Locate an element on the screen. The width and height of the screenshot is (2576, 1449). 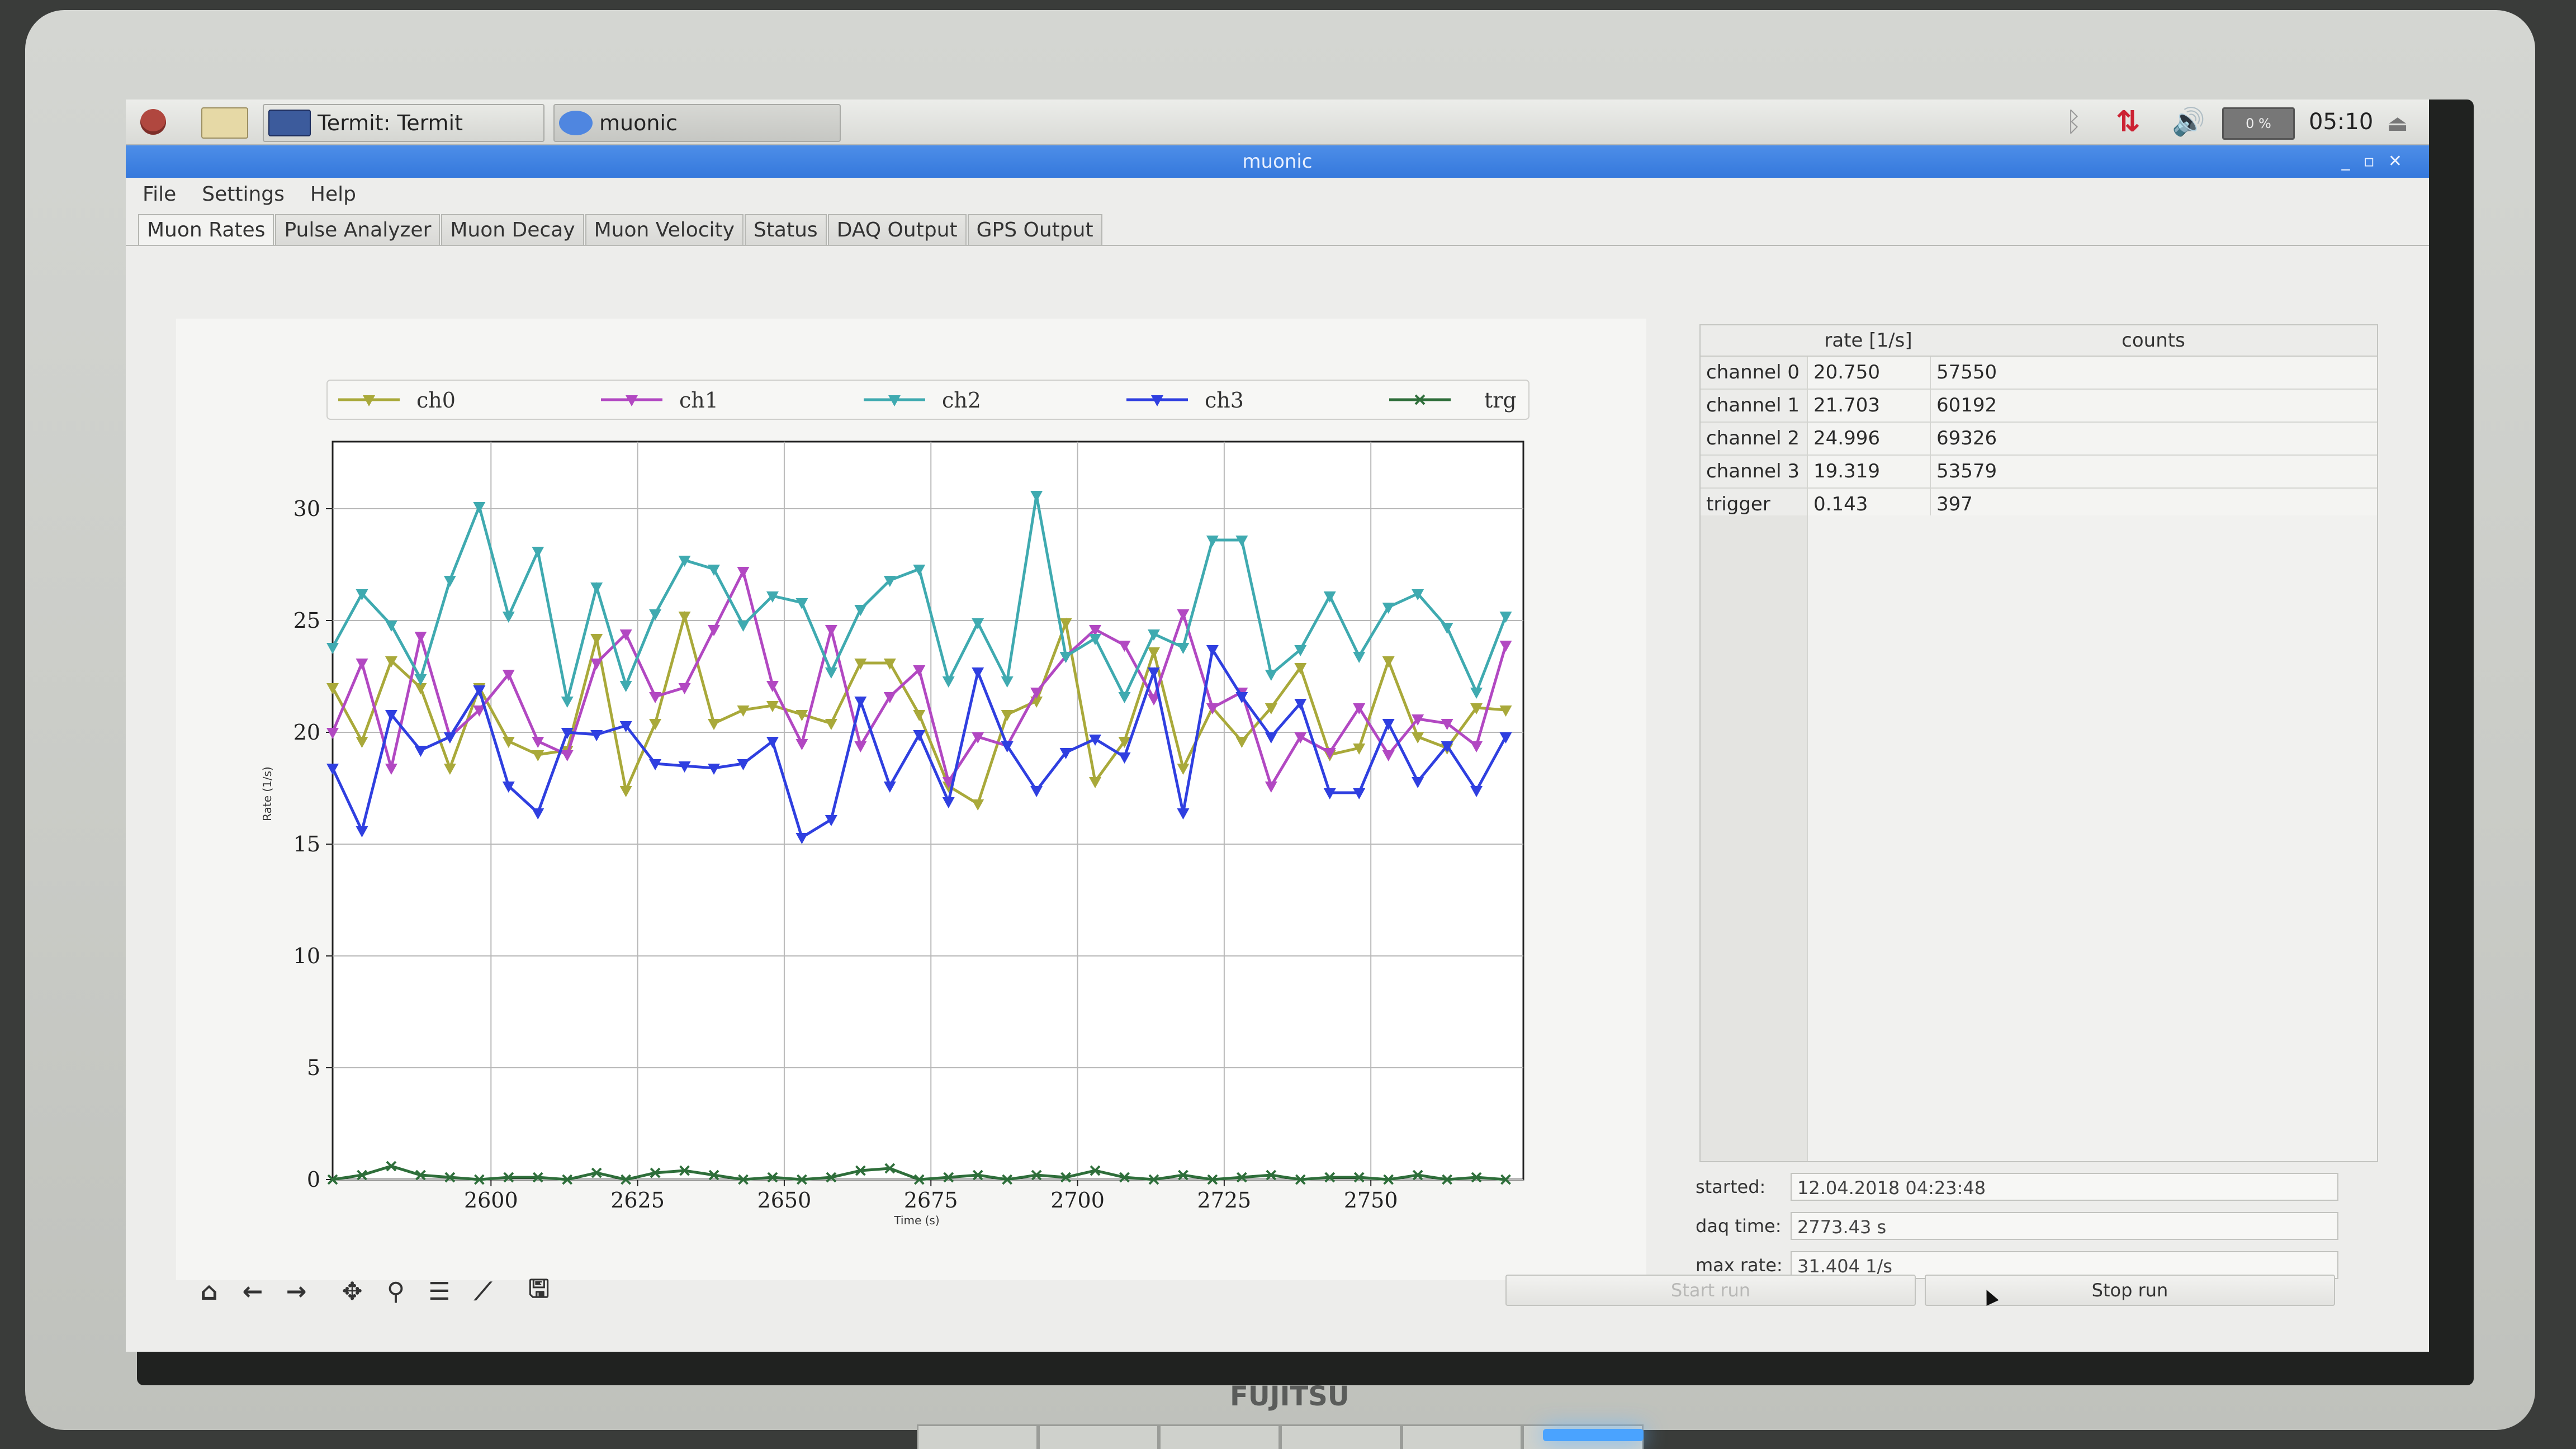
row-counts: 57550 is located at coordinates (2153, 373).